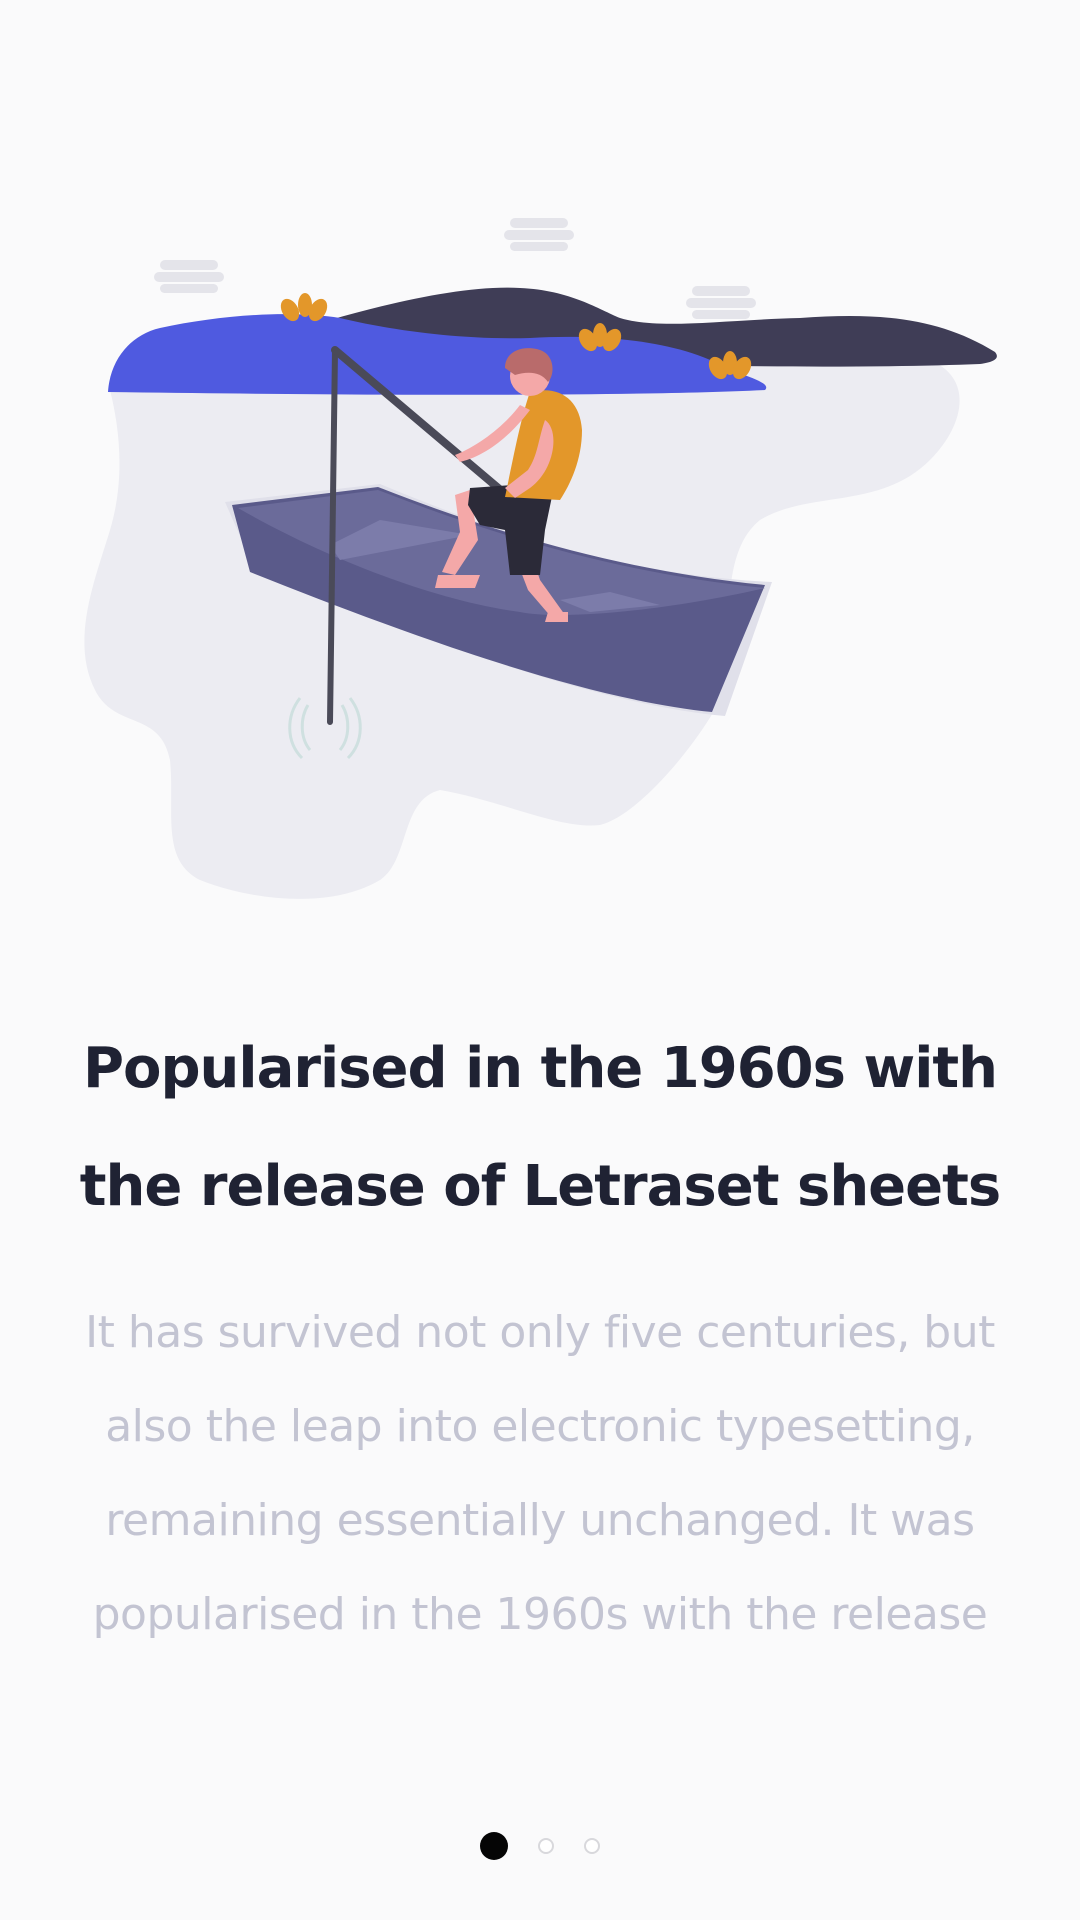  I want to click on page-indicator, so click(540, 1846).